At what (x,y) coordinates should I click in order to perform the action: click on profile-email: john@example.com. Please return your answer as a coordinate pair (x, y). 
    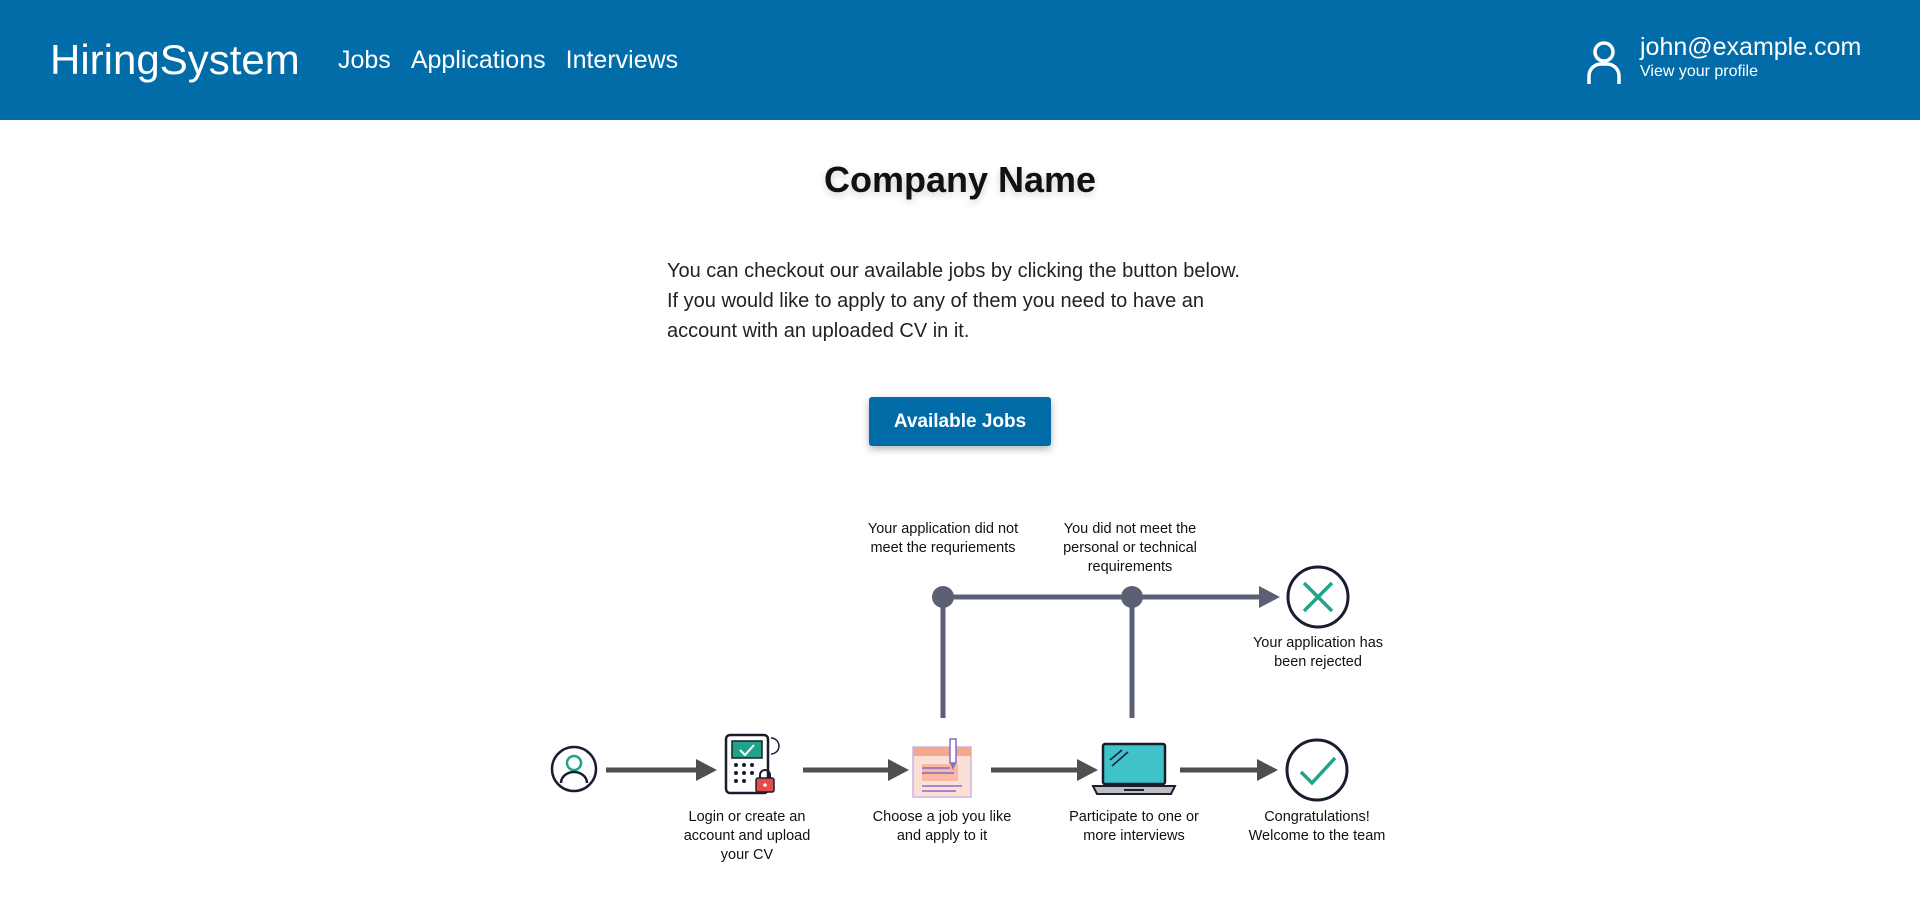
    Looking at the image, I should click on (1751, 47).